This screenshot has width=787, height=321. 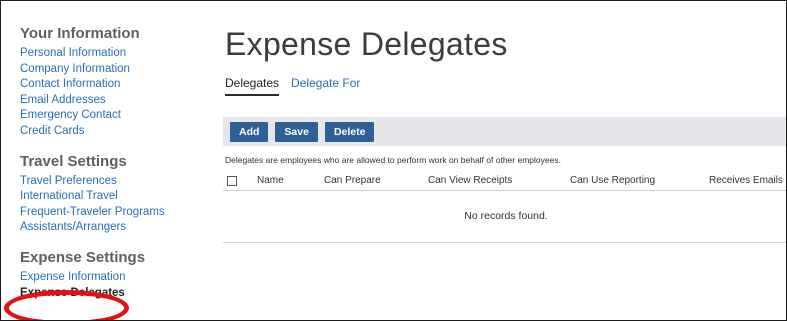 I want to click on sidebar-item-company-information: Company Information, so click(x=115, y=70).